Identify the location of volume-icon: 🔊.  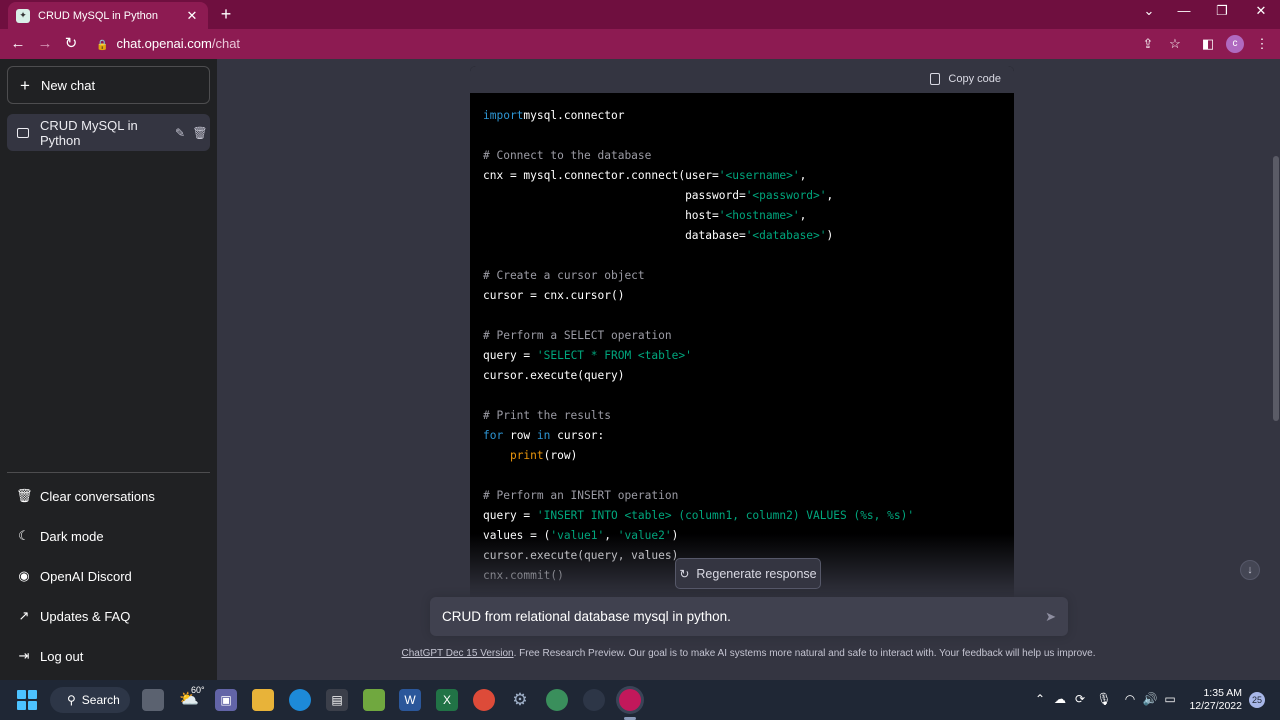
(1150, 699).